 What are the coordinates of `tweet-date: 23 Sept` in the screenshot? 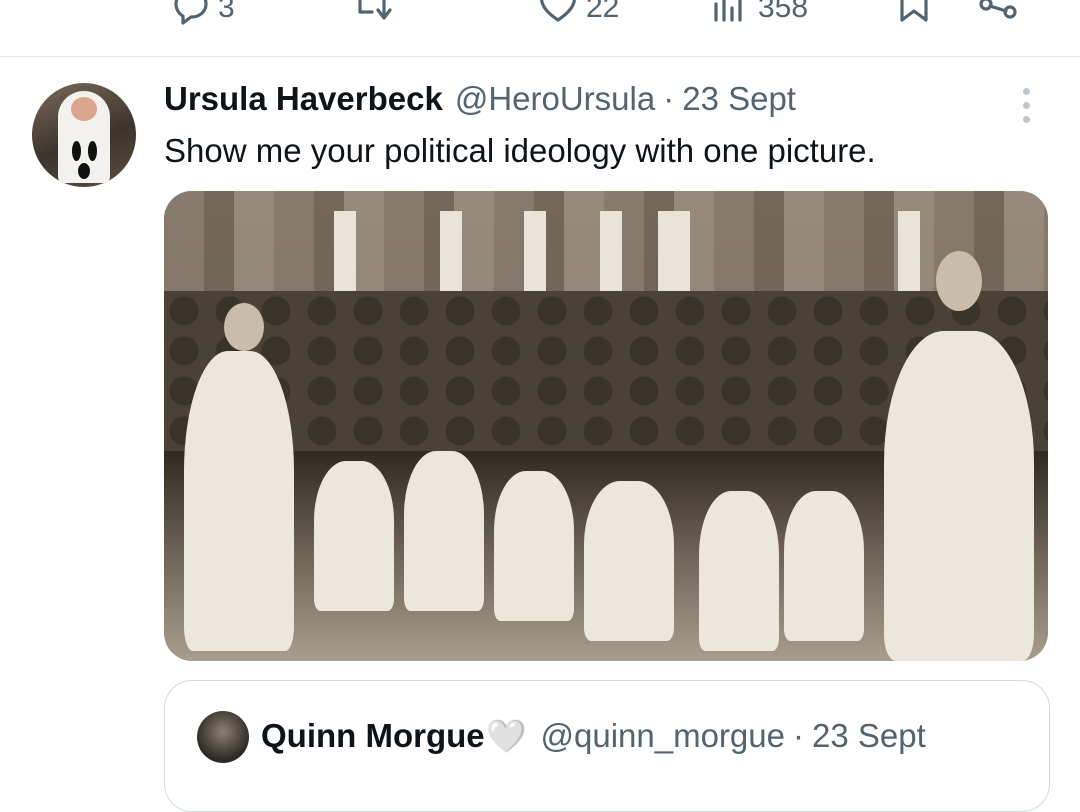 It's located at (739, 99).